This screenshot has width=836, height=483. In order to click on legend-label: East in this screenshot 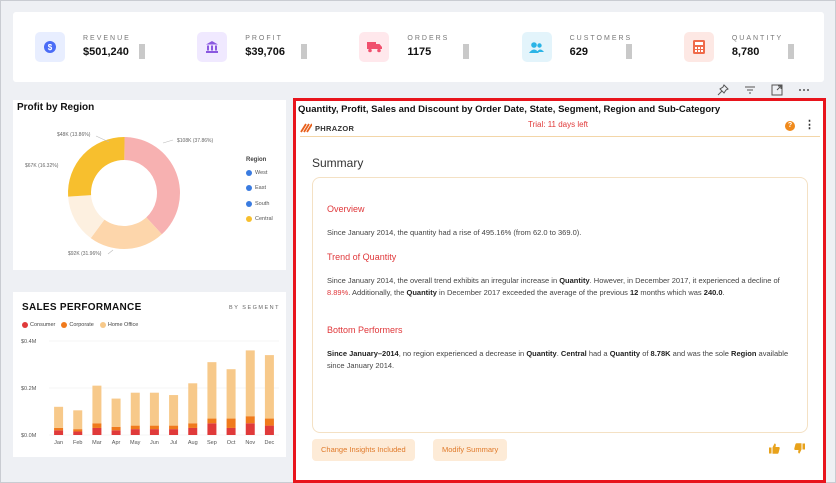, I will do `click(261, 188)`.